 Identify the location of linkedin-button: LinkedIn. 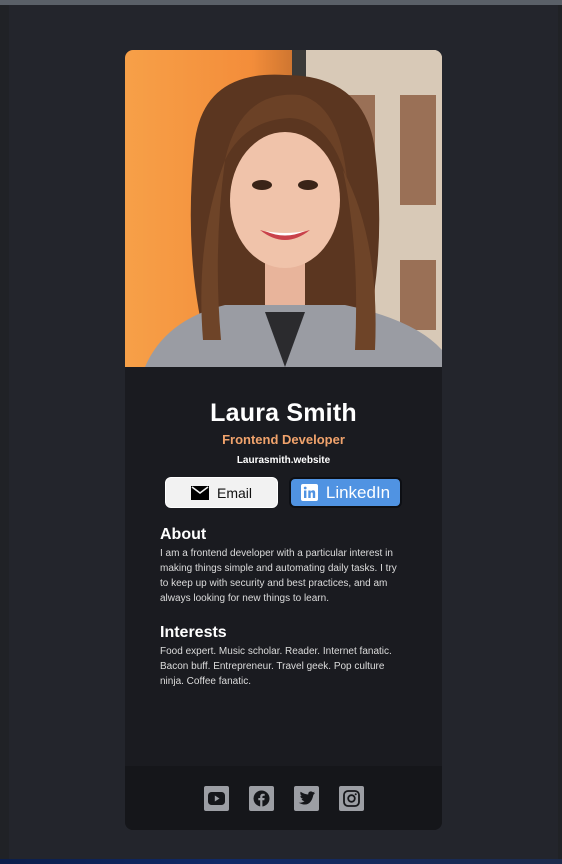
(345, 492).